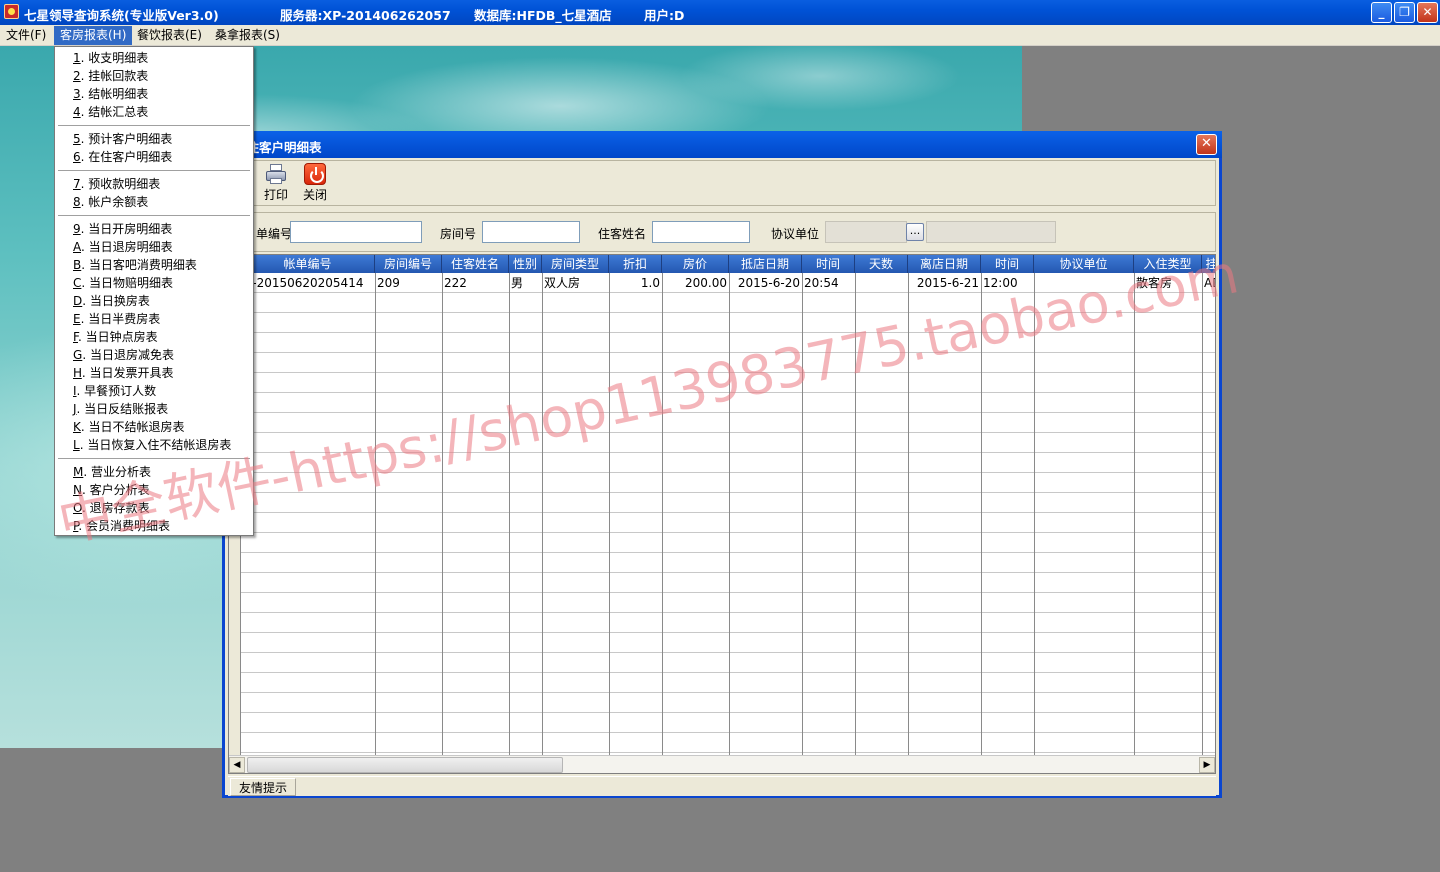 The width and height of the screenshot is (1440, 872). I want to click on agreement-unit-code-input, so click(866, 232).